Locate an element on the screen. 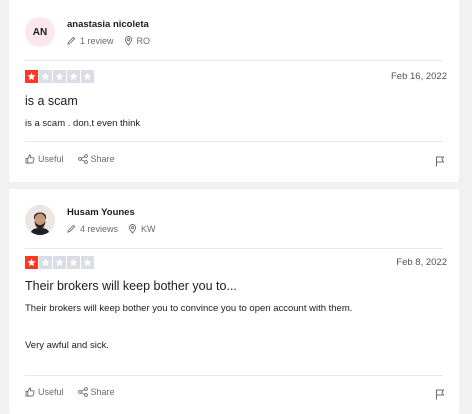  user-photo-icon is located at coordinates (40, 220).